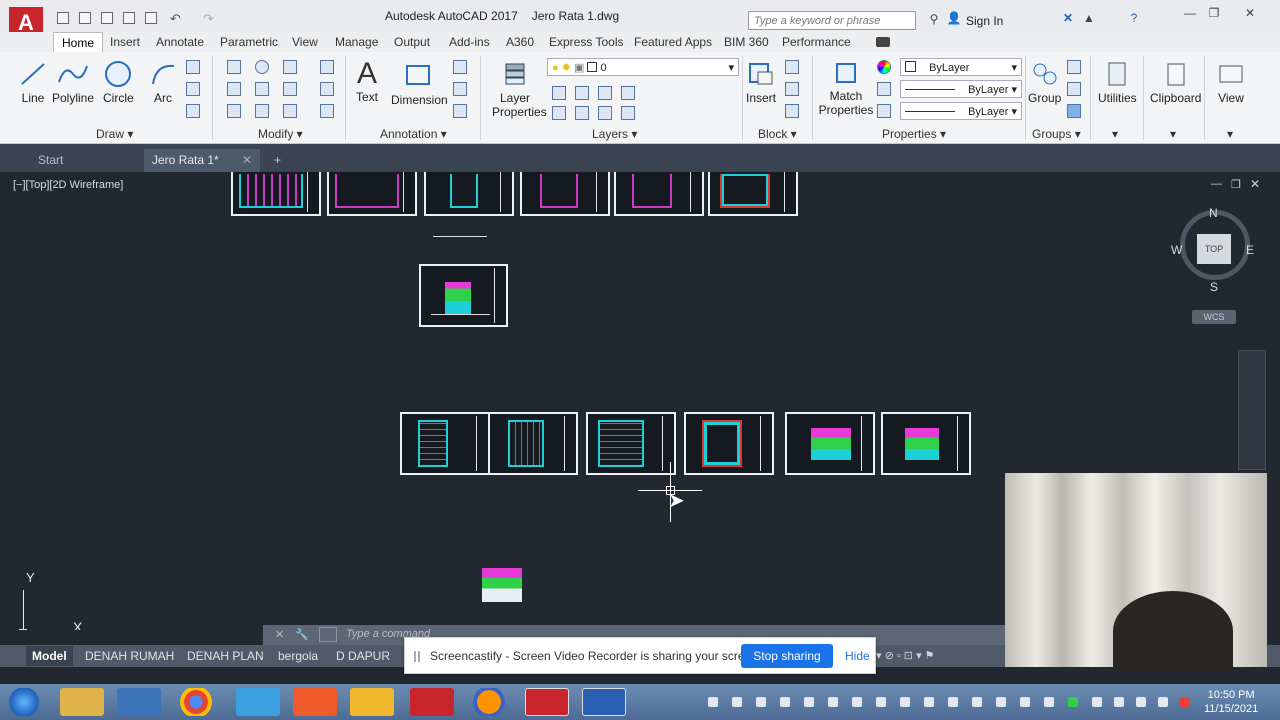 This screenshot has width=1280, height=720. What do you see at coordinates (1115, 134) in the screenshot?
I see `utilities-panel-title: ▾` at bounding box center [1115, 134].